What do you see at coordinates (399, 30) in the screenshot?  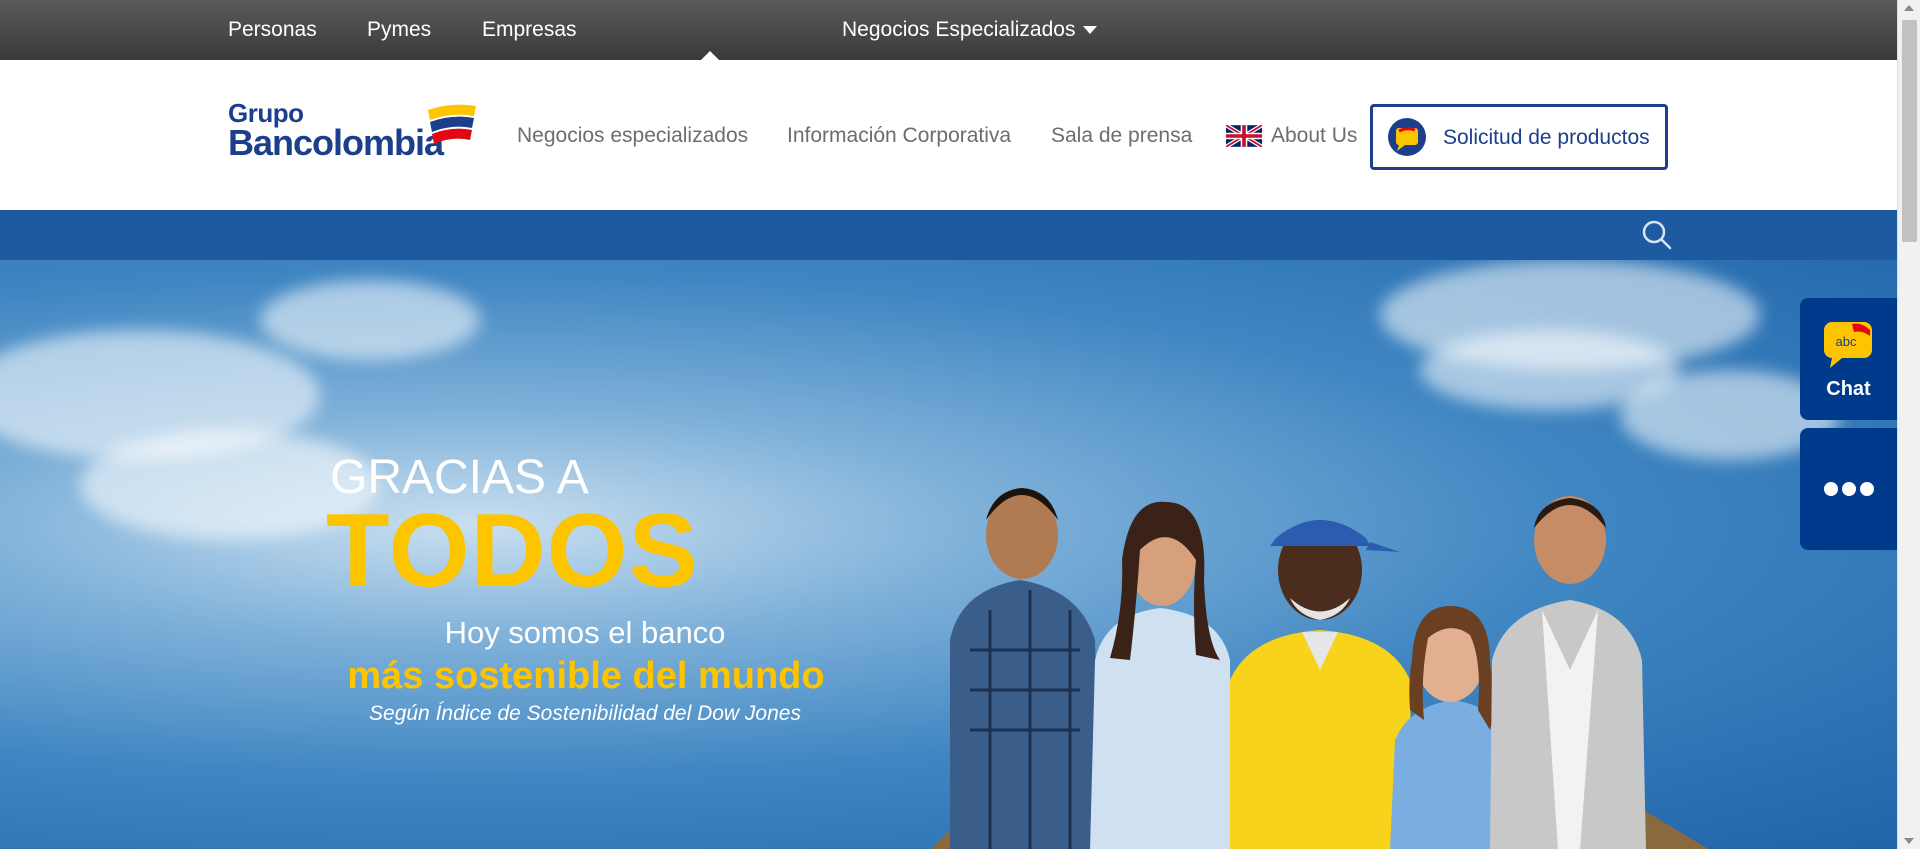 I see `topnav-pymes: Pymes` at bounding box center [399, 30].